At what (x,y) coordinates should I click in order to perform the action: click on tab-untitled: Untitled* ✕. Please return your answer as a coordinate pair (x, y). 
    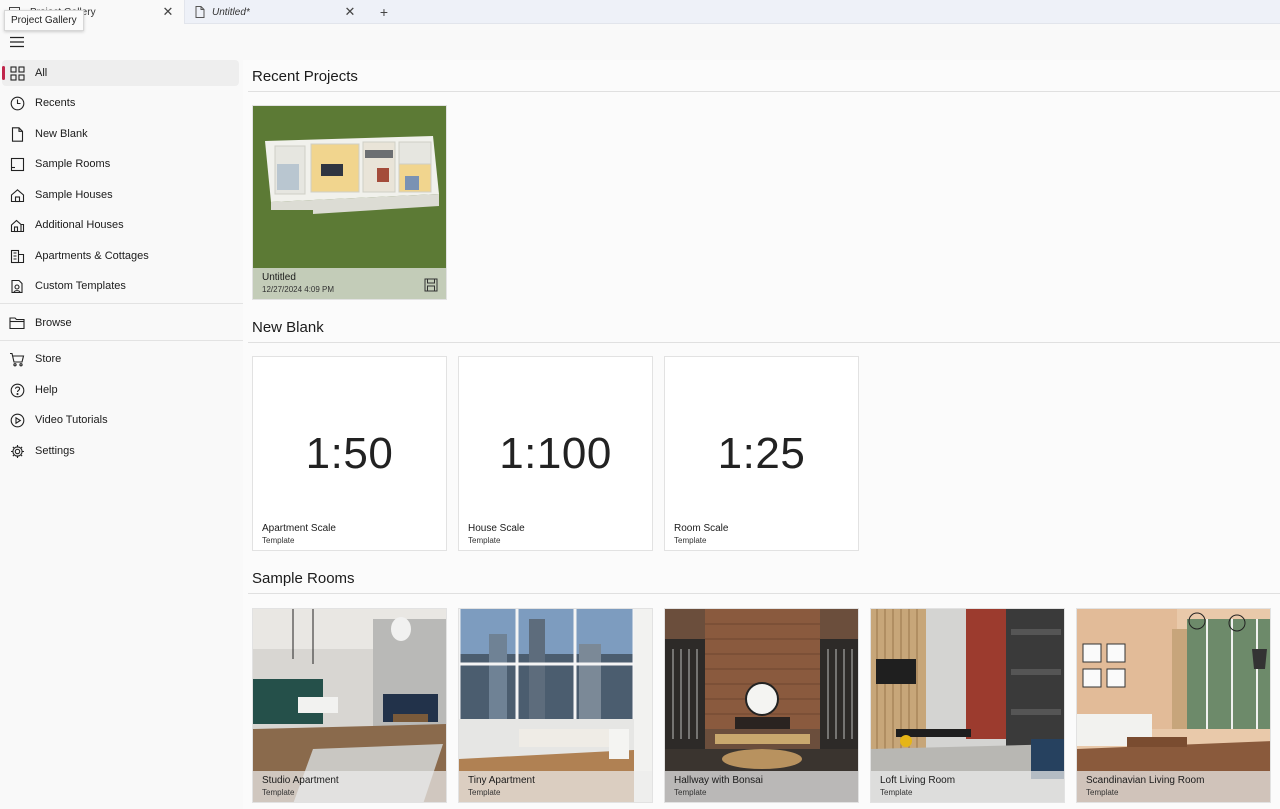
    Looking at the image, I should click on (276, 12).